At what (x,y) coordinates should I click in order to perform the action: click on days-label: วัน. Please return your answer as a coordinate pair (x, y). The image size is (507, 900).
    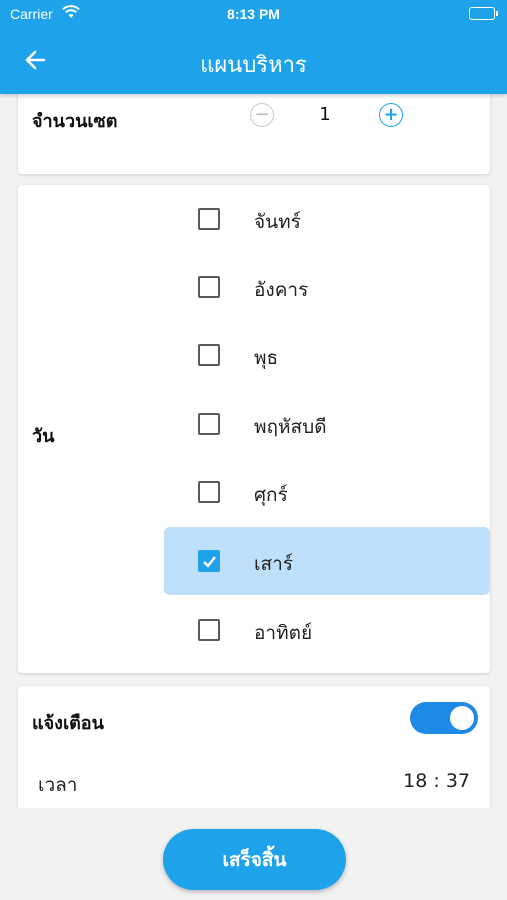
    Looking at the image, I should click on (43, 436).